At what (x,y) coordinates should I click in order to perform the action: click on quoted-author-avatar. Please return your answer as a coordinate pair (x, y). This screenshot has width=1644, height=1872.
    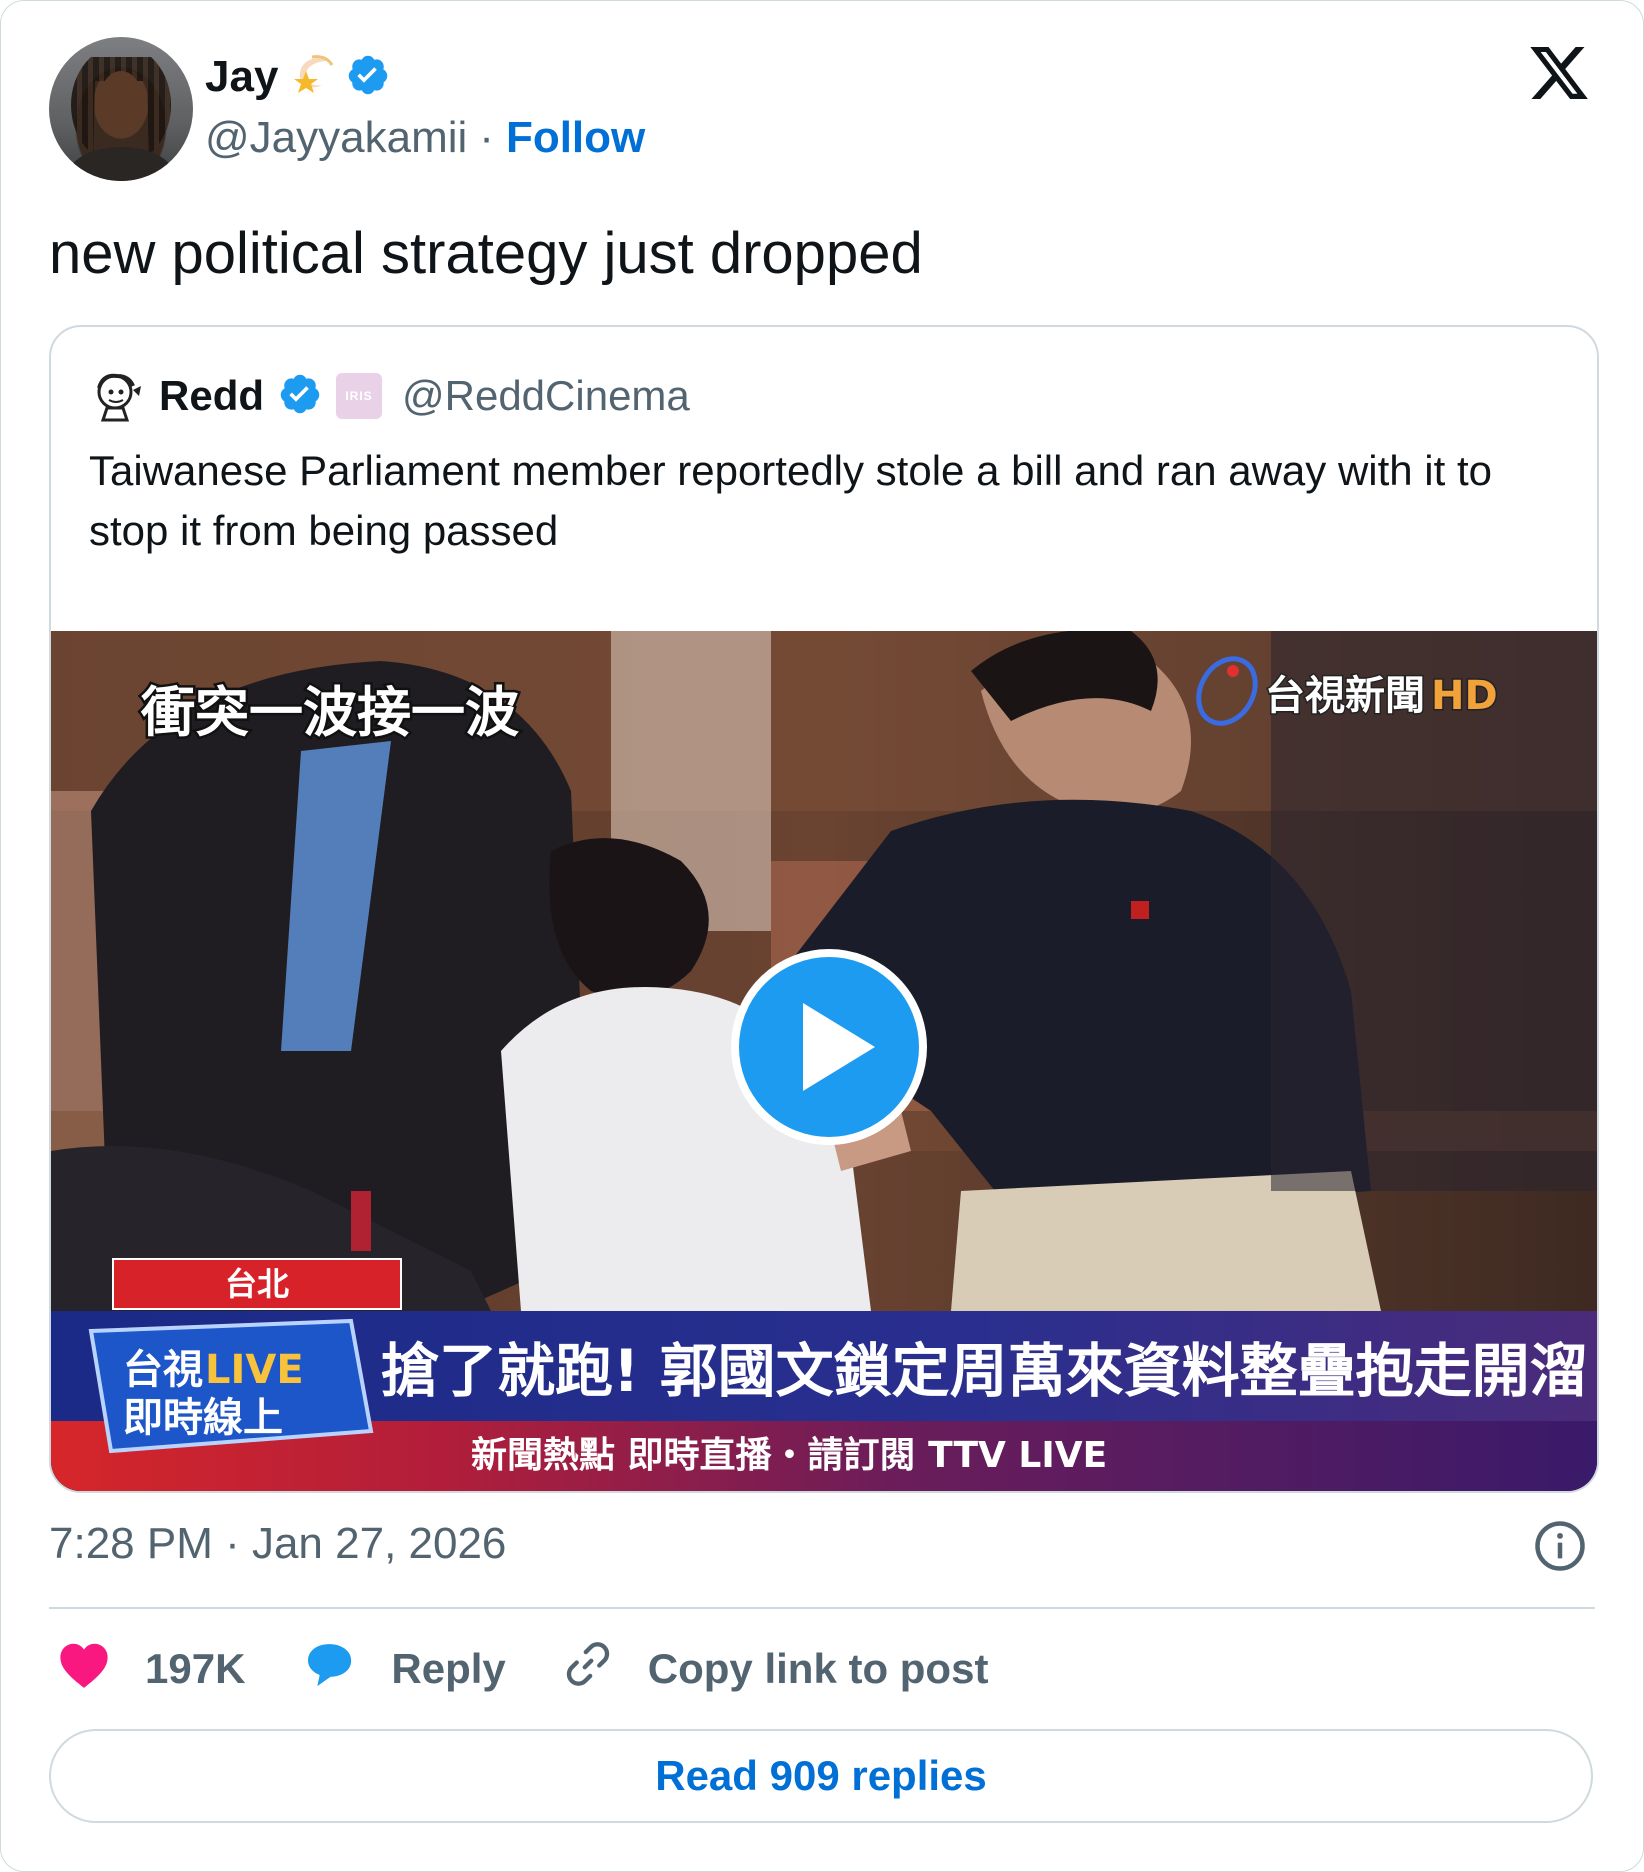
    Looking at the image, I should click on (117, 396).